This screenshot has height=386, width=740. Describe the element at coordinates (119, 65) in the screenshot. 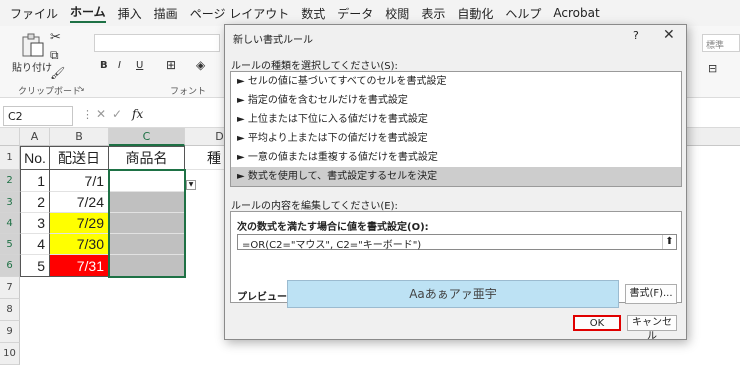

I see `italic-button: I` at that location.